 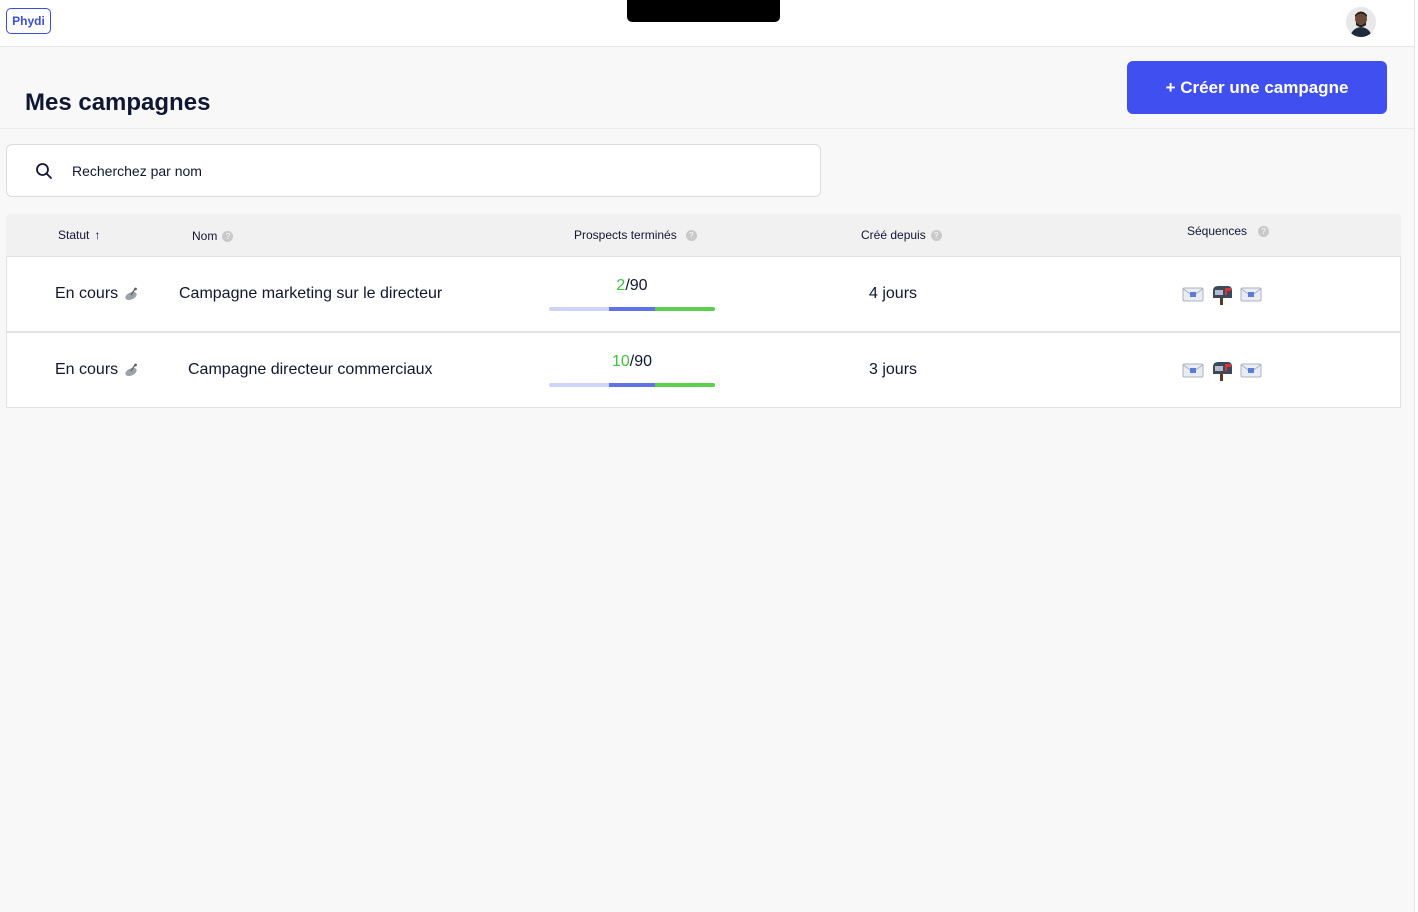 I want to click on campaign-name: Campagne marketing sur le directeur, so click(x=310, y=294).